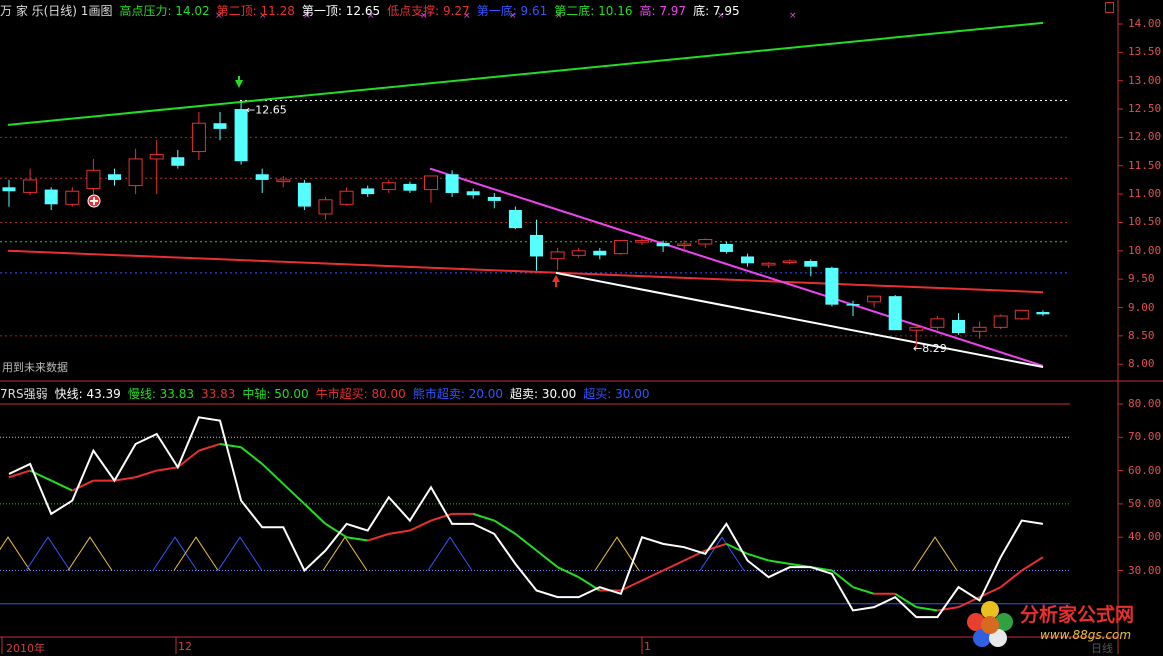 The width and height of the screenshot is (1163, 656). Describe the element at coordinates (1141, 335) in the screenshot. I see `price-axis-label: 8.50` at that location.